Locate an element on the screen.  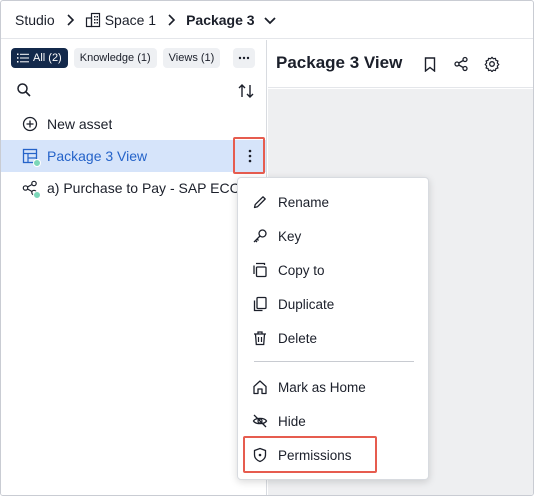
asset-item-package-3-view: Package 3 View is located at coordinates (133, 156).